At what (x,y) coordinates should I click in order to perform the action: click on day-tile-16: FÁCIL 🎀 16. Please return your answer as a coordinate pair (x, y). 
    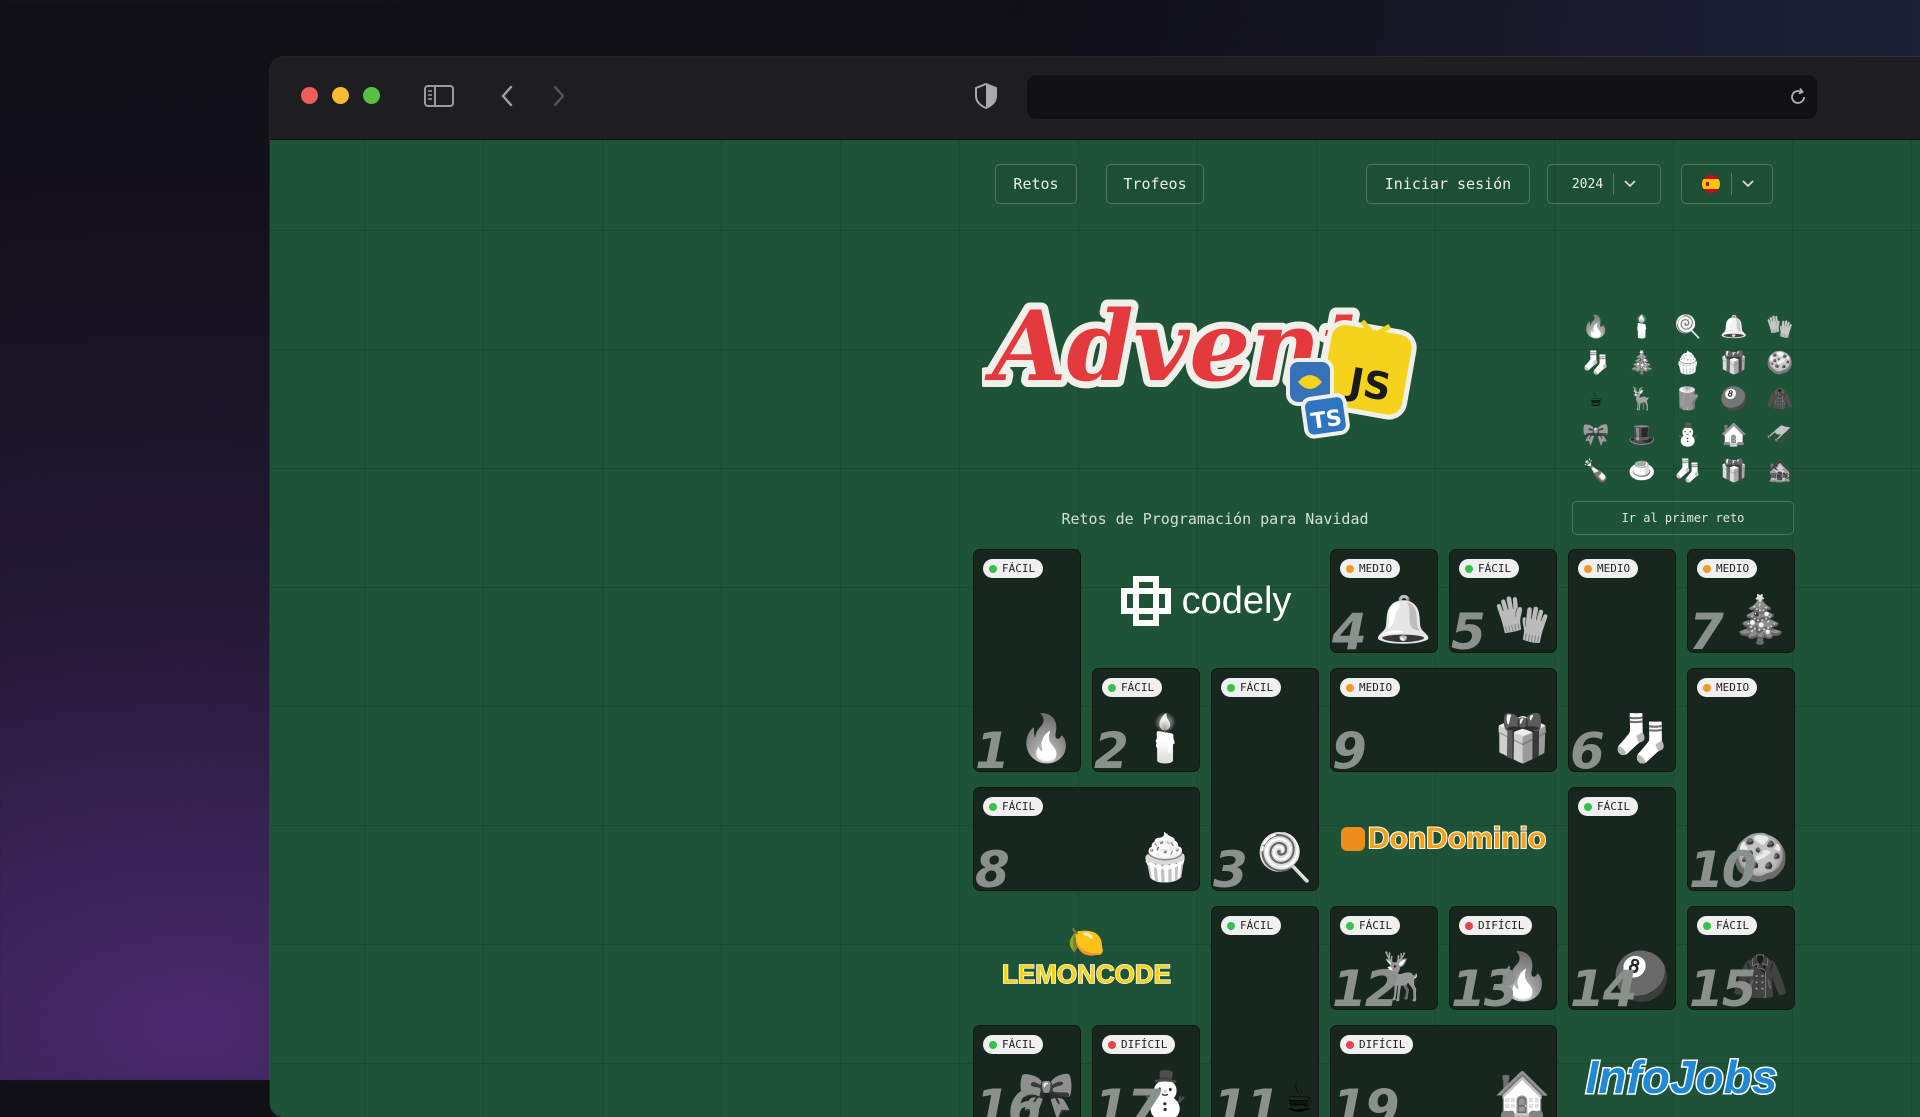
    Looking at the image, I should click on (1027, 1071).